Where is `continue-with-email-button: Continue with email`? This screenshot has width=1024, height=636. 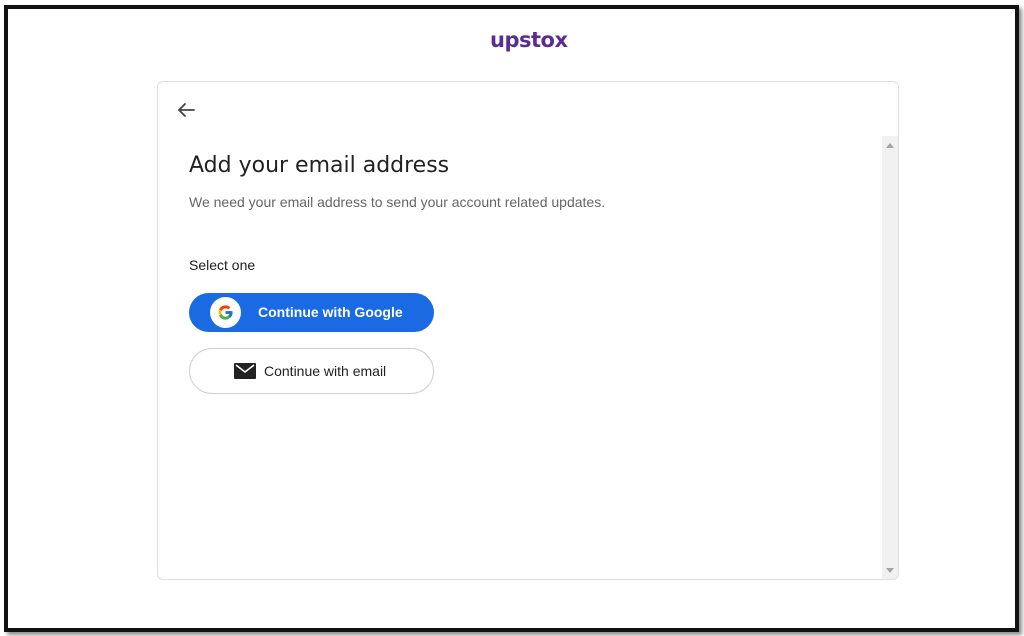 continue-with-email-button: Continue with email is located at coordinates (311, 371).